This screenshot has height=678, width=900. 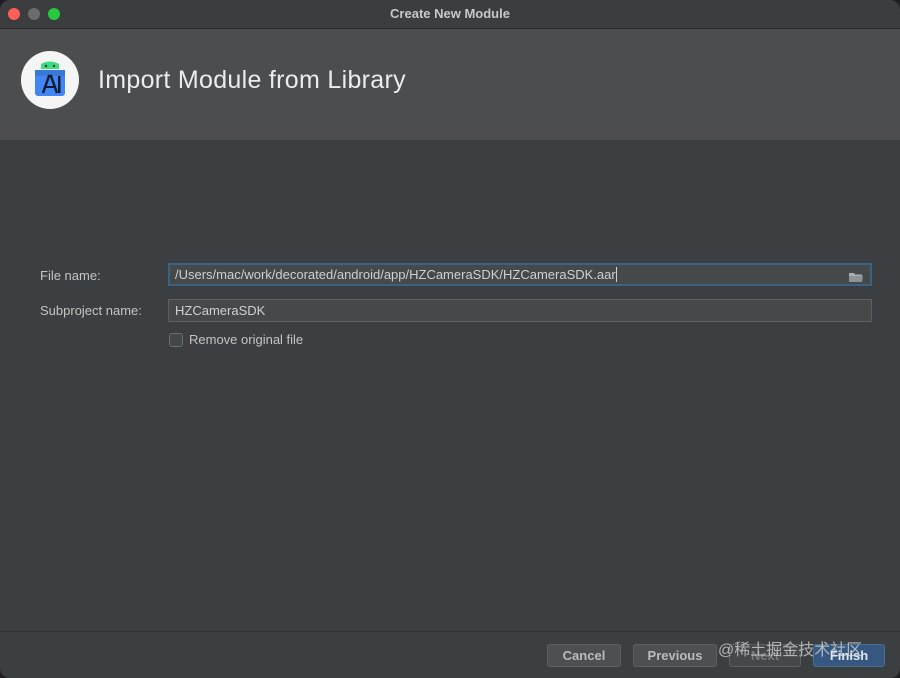 What do you see at coordinates (520, 310) in the screenshot?
I see `subproject-name-field: HZCameraSDK` at bounding box center [520, 310].